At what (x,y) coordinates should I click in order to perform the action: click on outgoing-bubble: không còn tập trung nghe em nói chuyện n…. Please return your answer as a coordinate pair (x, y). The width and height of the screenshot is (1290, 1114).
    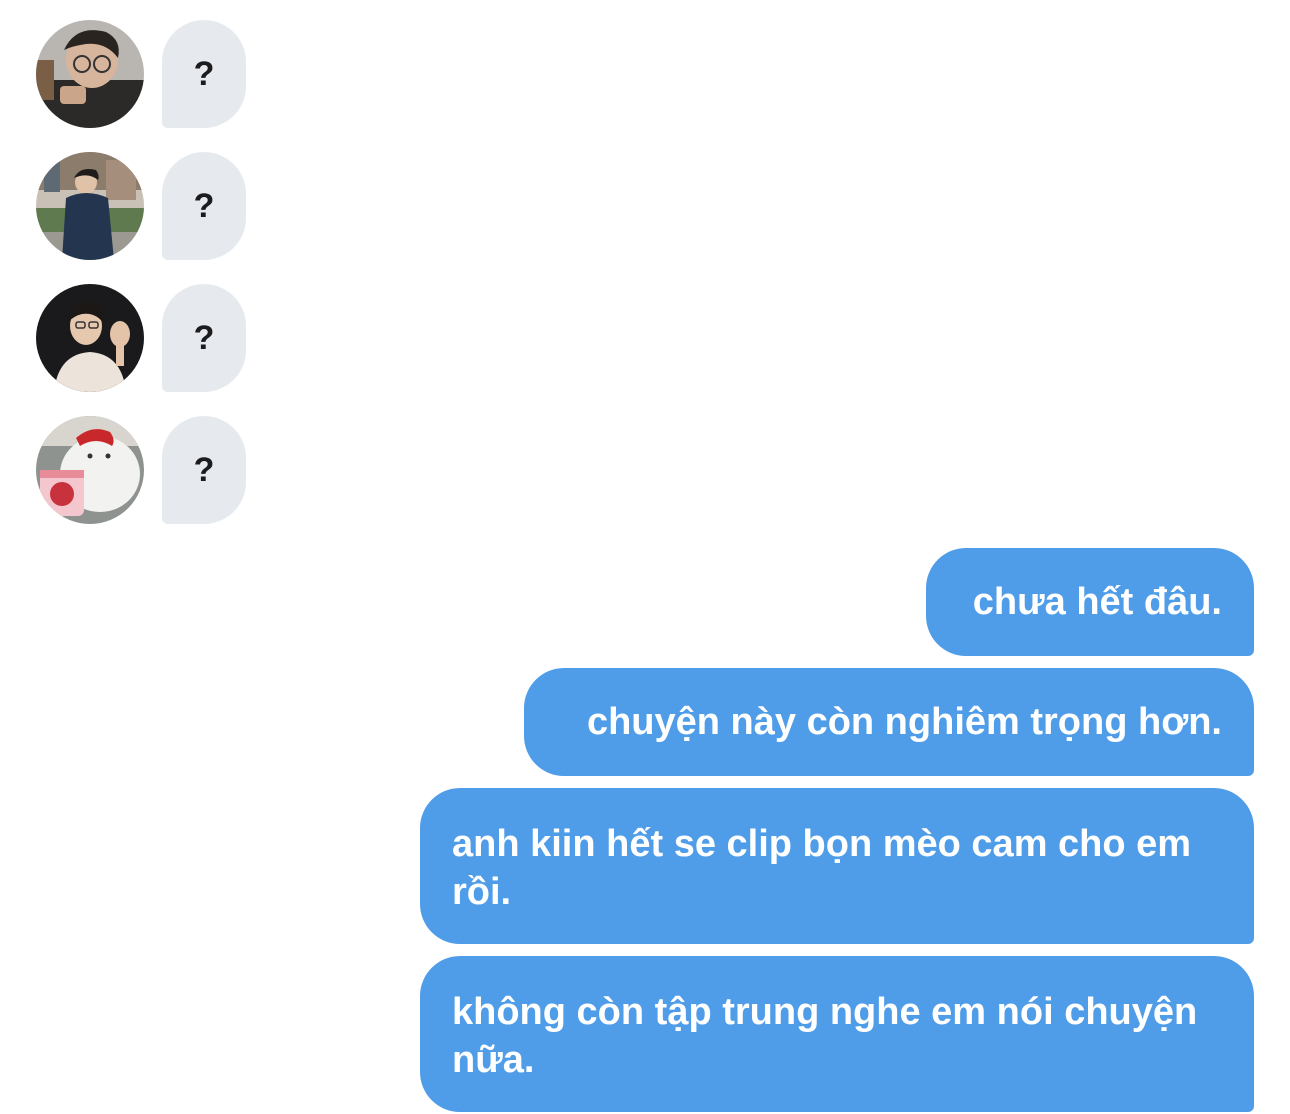
    Looking at the image, I should click on (837, 1034).